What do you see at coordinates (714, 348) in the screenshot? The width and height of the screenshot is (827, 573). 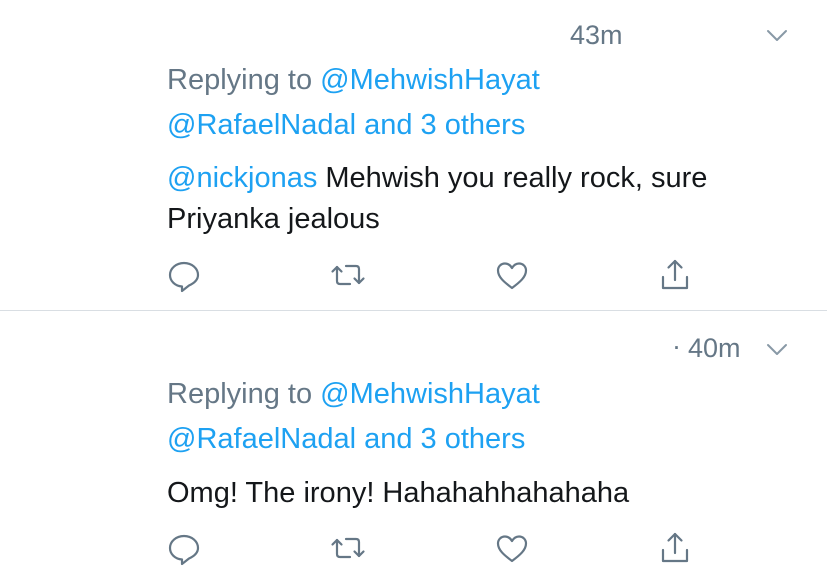 I see `tweet-timestamp: 40m` at bounding box center [714, 348].